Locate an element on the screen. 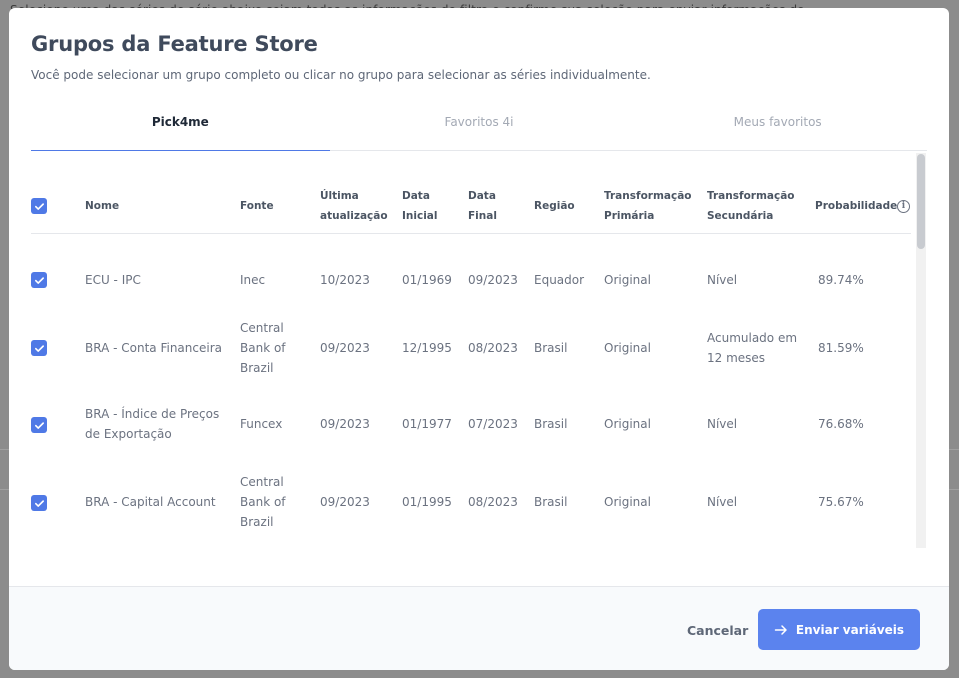 Image resolution: width=959 pixels, height=678 pixels. select-all-checkbox is located at coordinates (39, 206).